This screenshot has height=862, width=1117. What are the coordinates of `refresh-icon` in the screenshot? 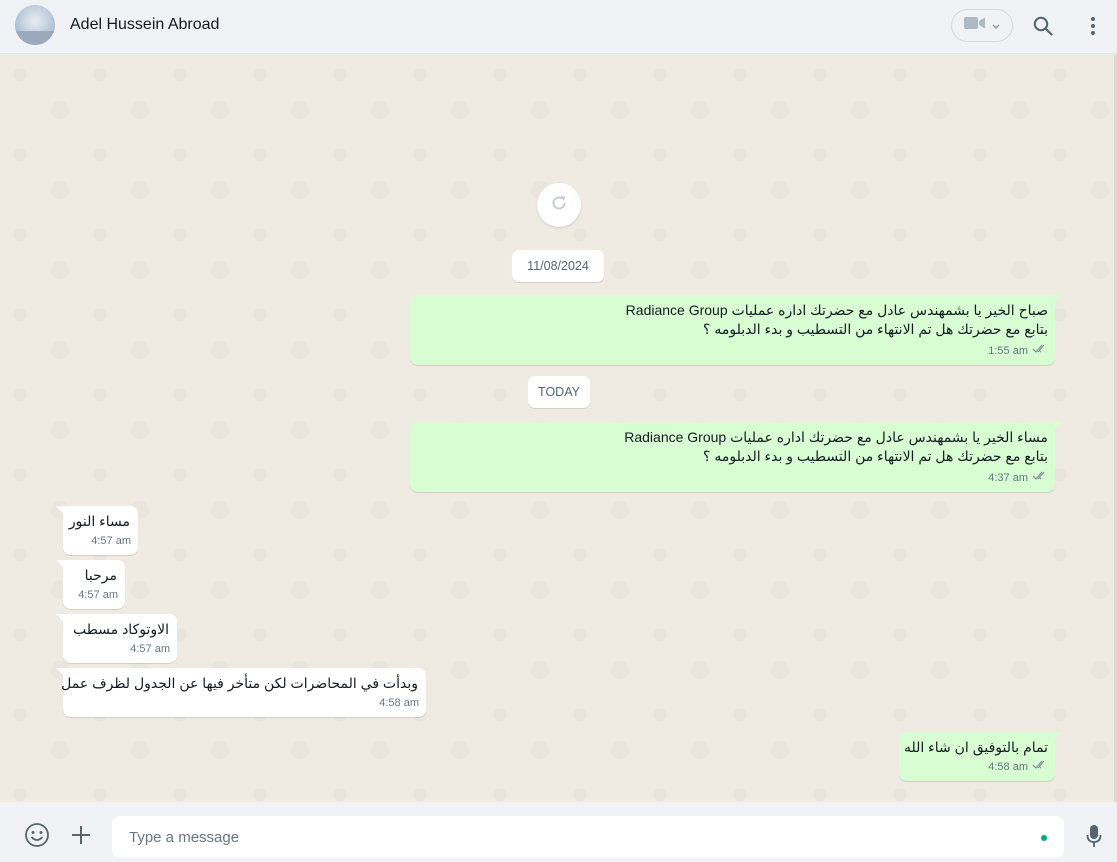 It's located at (559, 205).